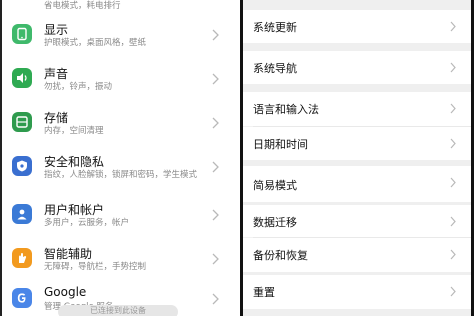 The image size is (474, 316). Describe the element at coordinates (74, 210) in the screenshot. I see `users-title: 用户和帐户` at that location.